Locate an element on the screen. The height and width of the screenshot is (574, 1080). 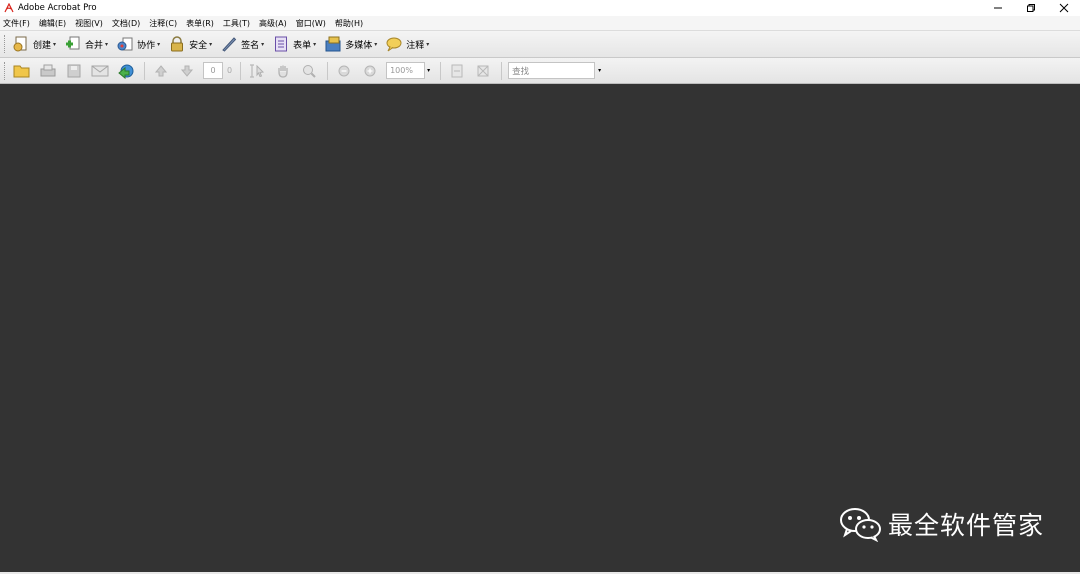
close-button is located at coordinates (1063, 8).